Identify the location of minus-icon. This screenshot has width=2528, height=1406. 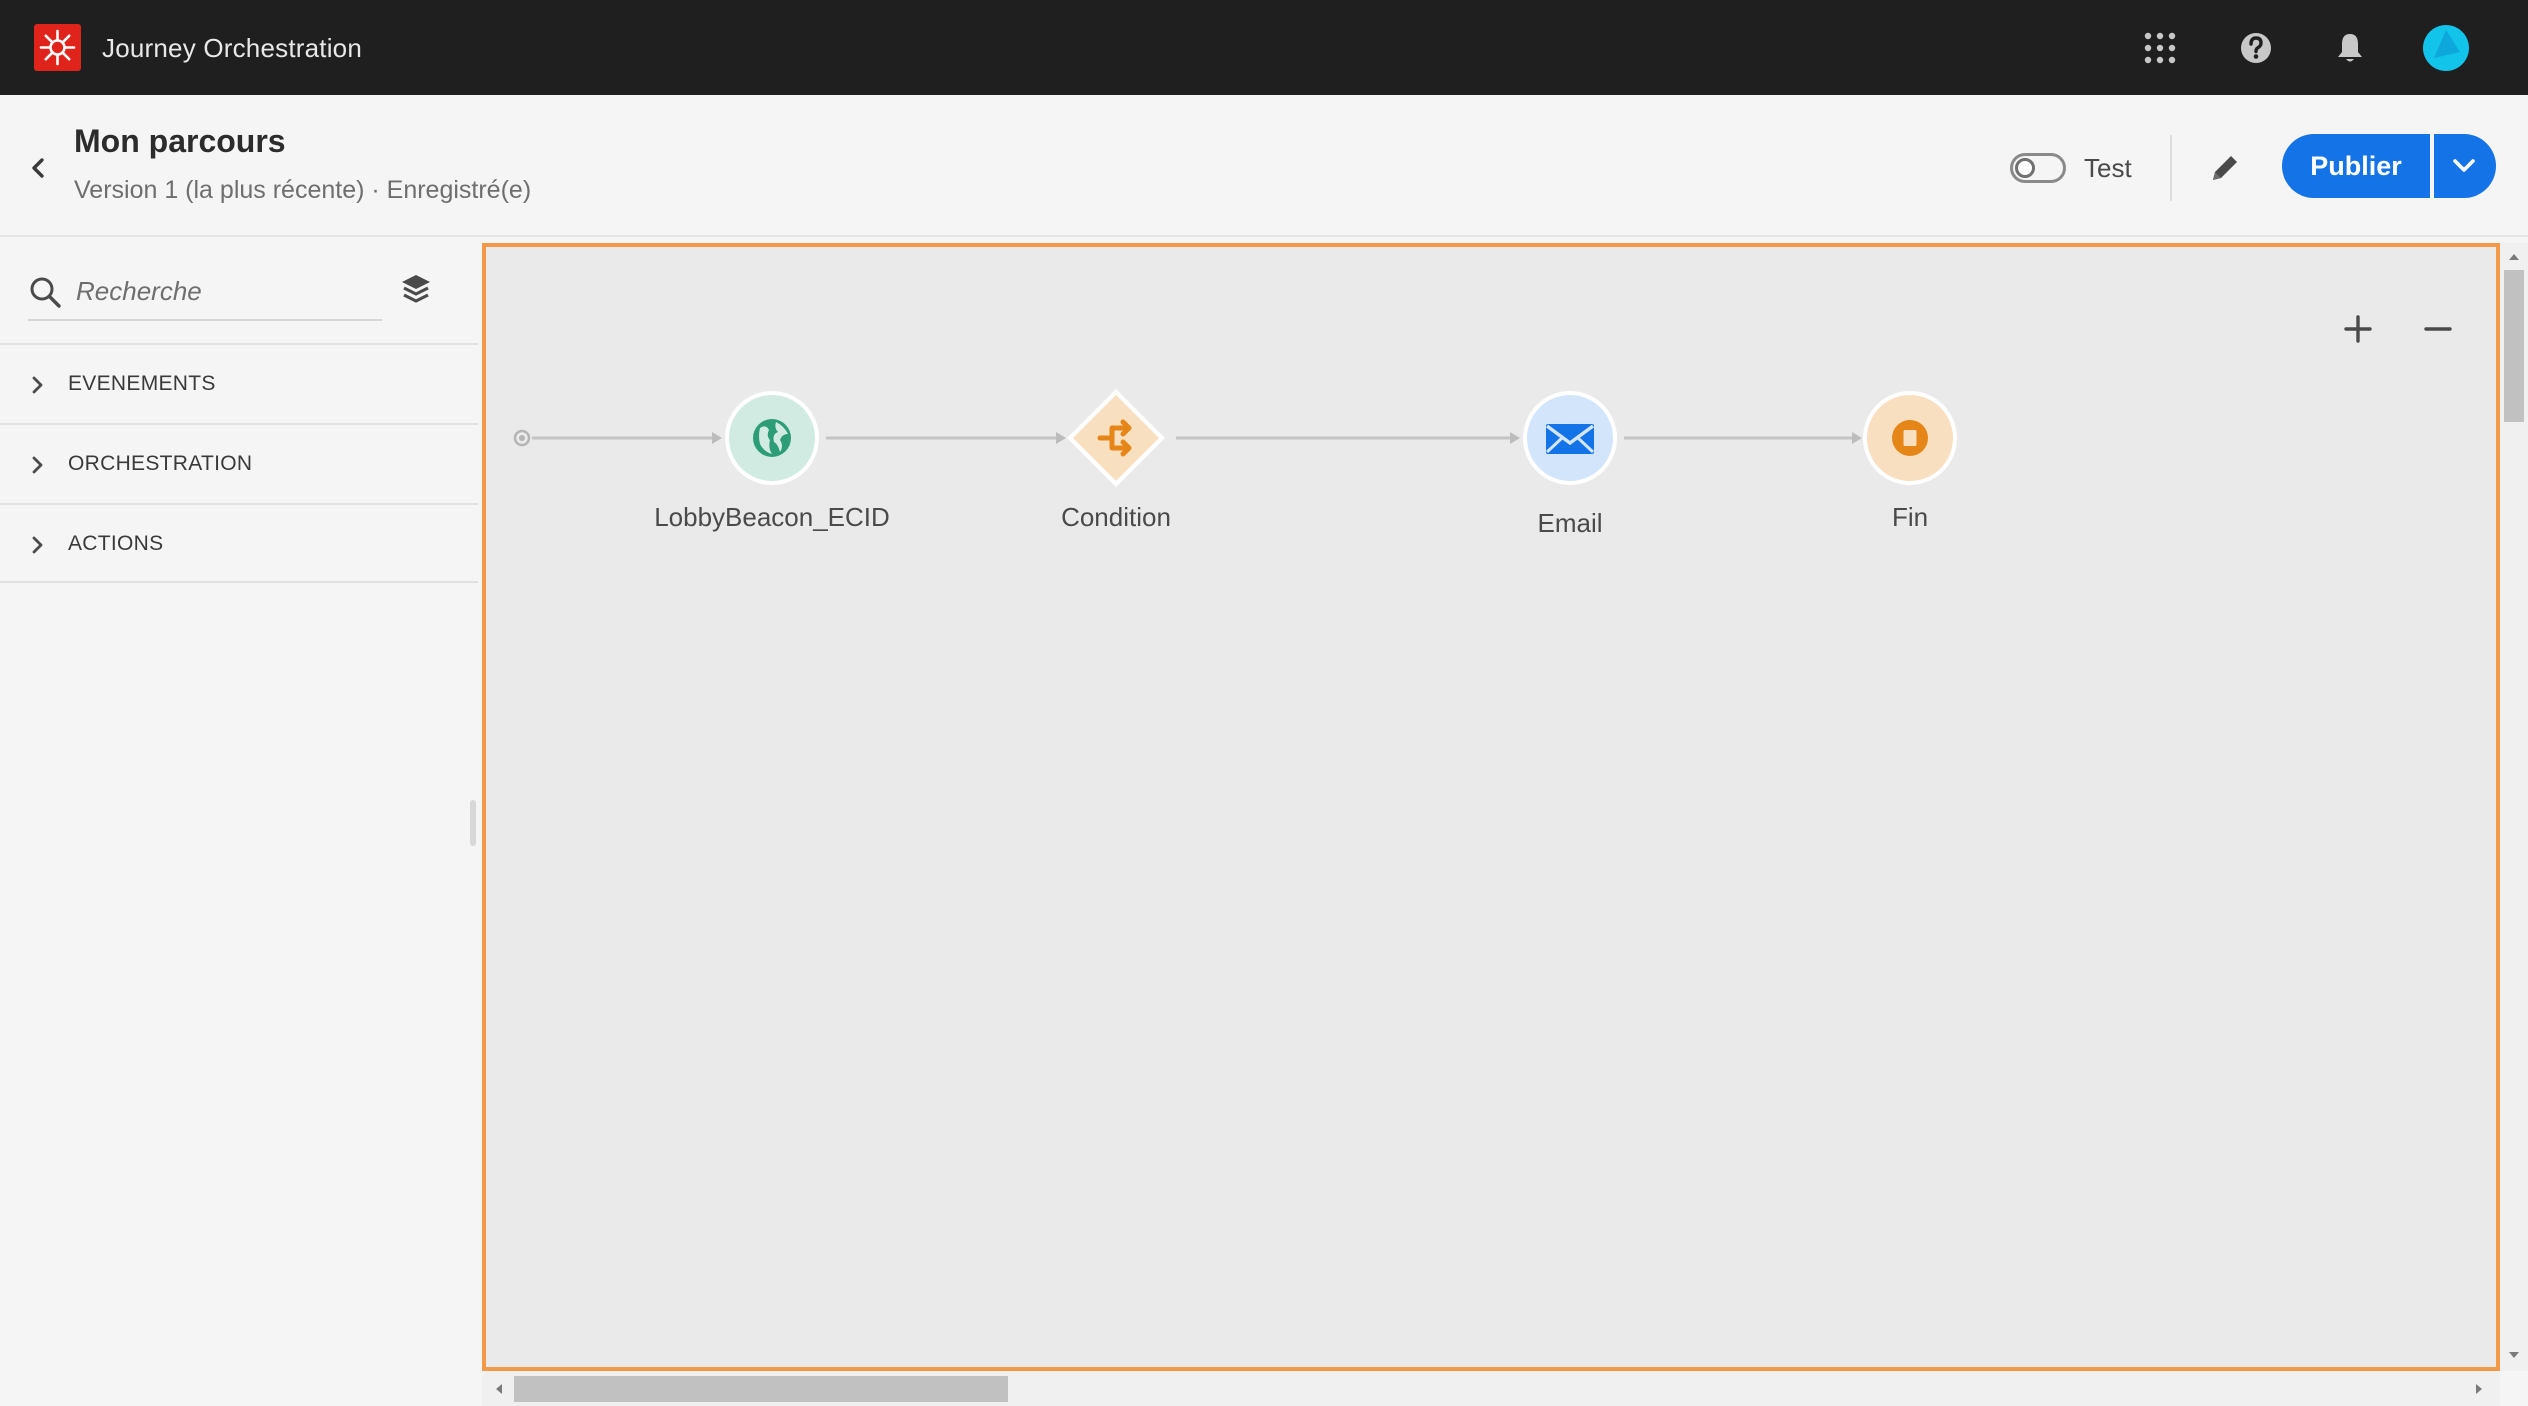
(2438, 329).